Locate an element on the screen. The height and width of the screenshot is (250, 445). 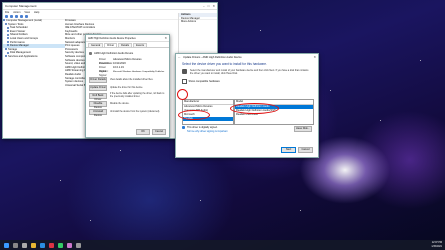
mail-icon is located at coordinates (60, 245).